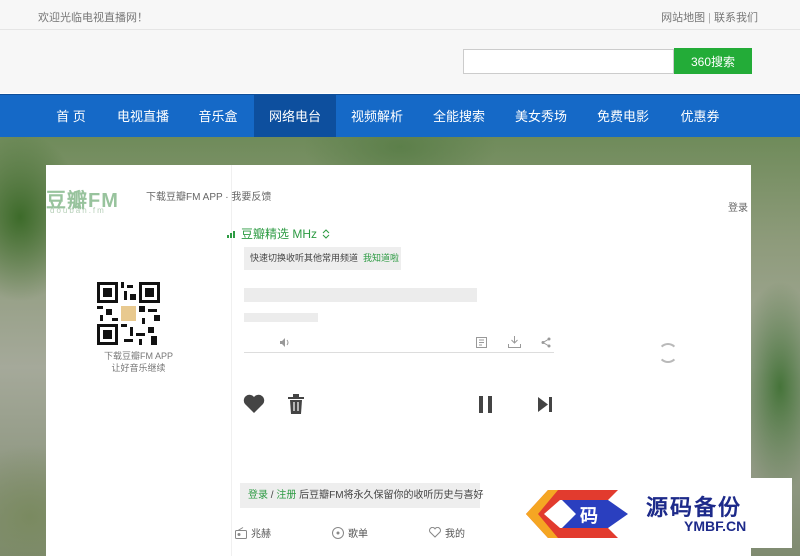 Image resolution: width=800 pixels, height=556 pixels. Describe the element at coordinates (668, 353) in the screenshot. I see `loading-spinner-icon` at that location.